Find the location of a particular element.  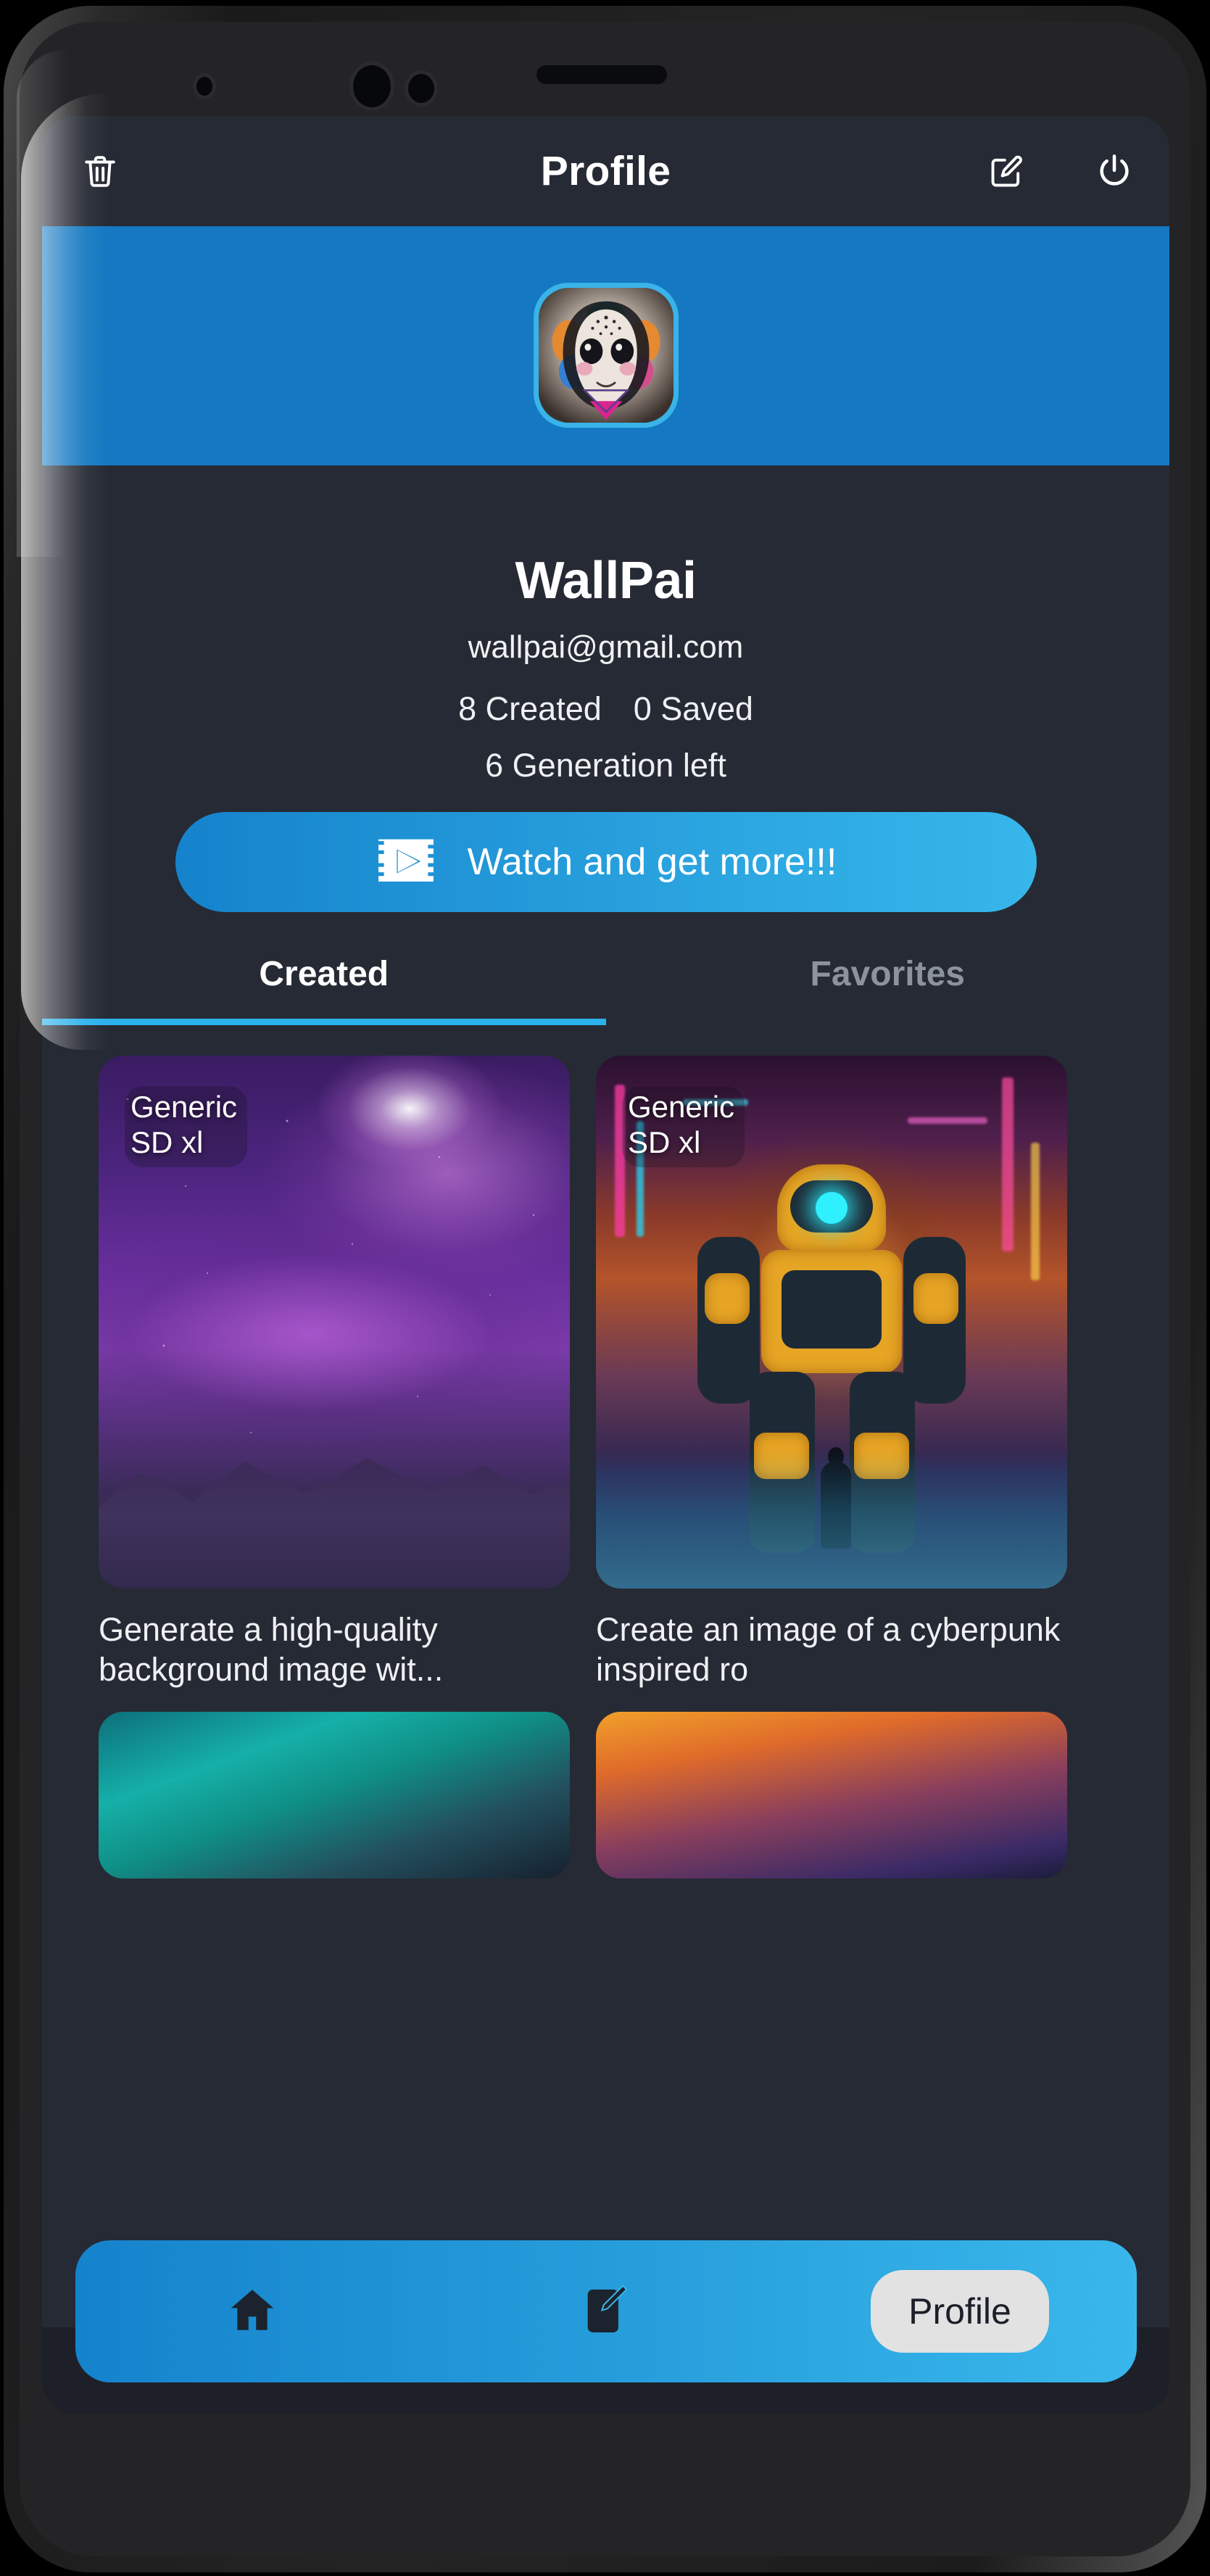

gallery-tabs: Created Favorites is located at coordinates (605, 990).